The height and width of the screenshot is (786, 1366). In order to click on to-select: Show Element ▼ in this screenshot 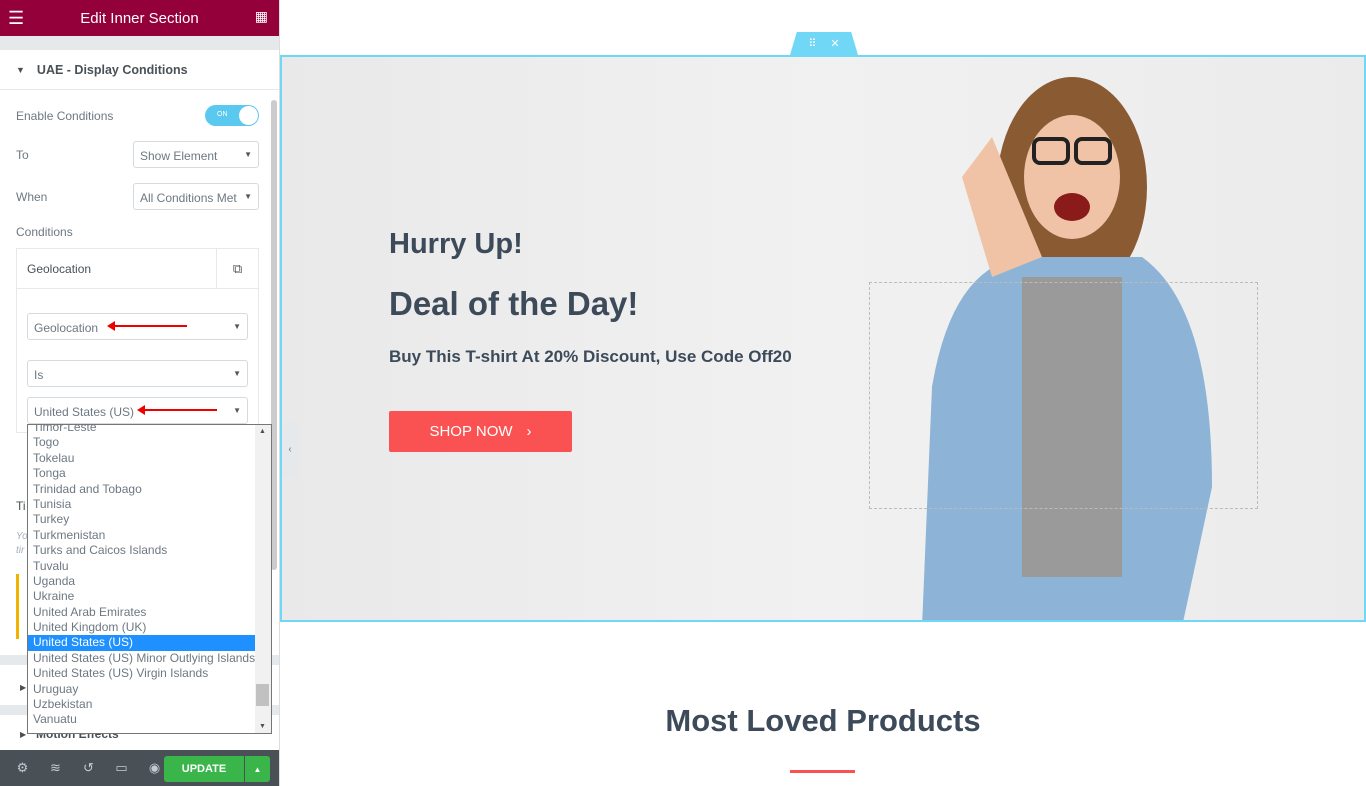, I will do `click(196, 154)`.